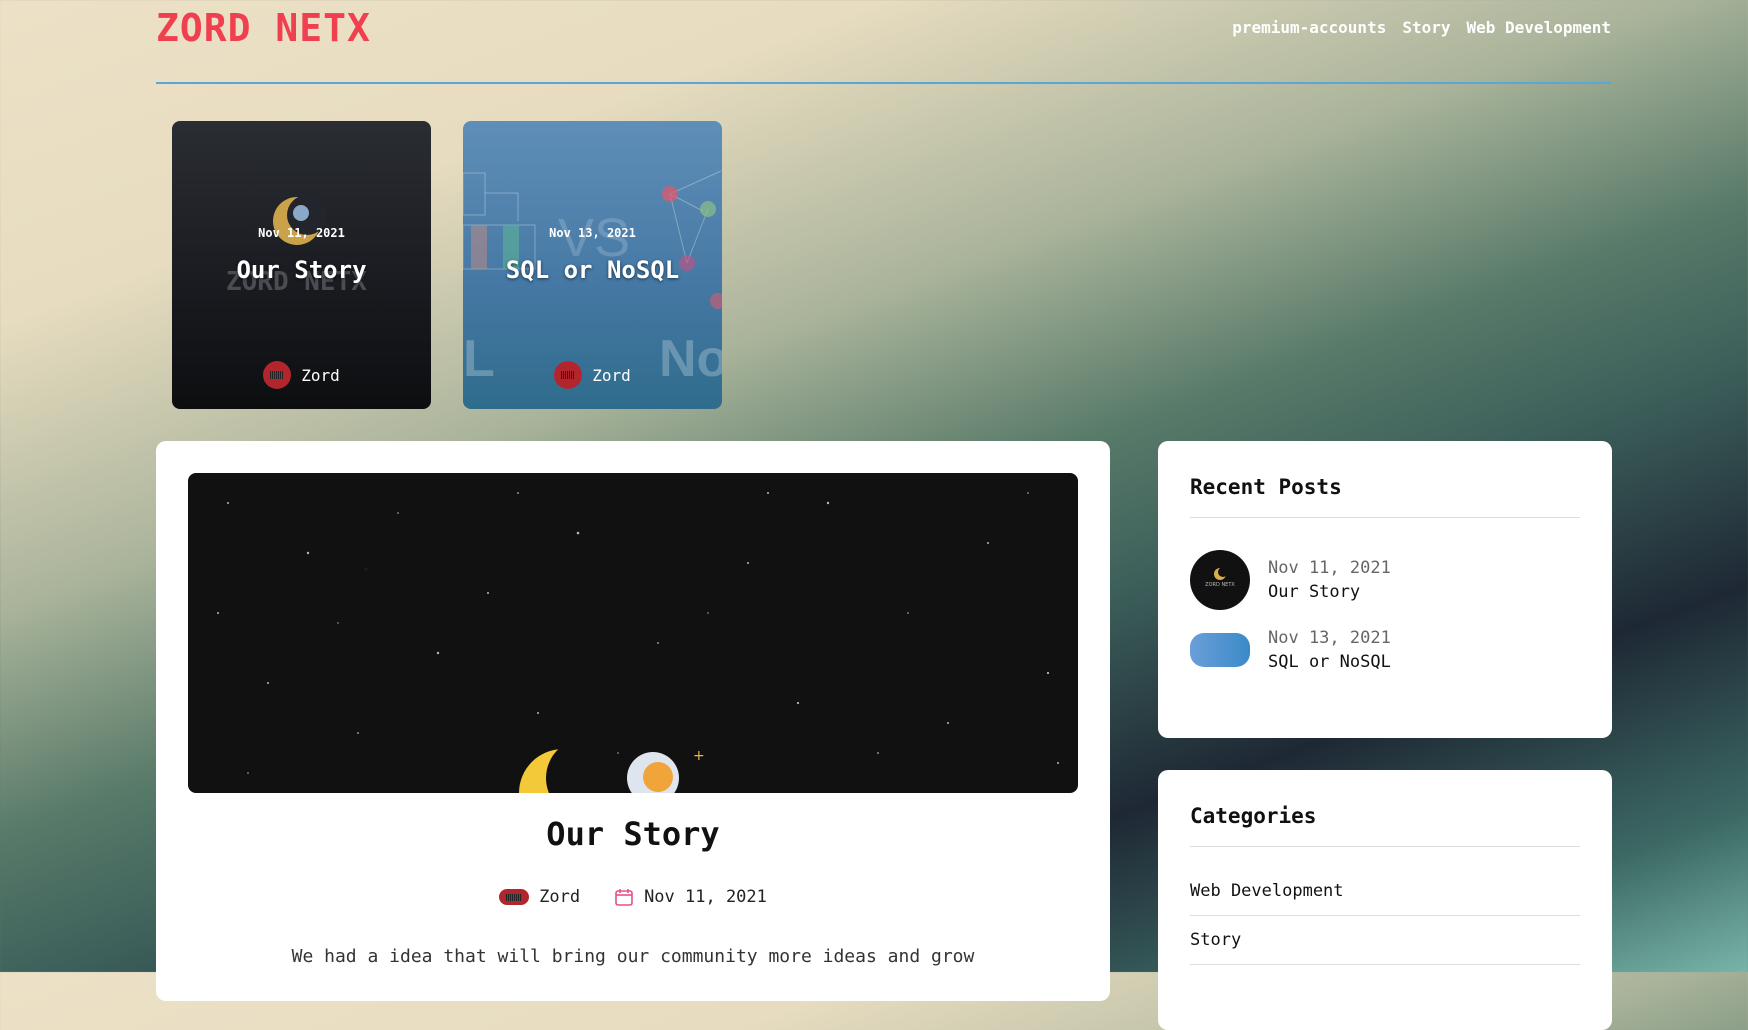 Image resolution: width=1748 pixels, height=1030 pixels. I want to click on recent-post-thumbnail: ZORD NETX, so click(1220, 580).